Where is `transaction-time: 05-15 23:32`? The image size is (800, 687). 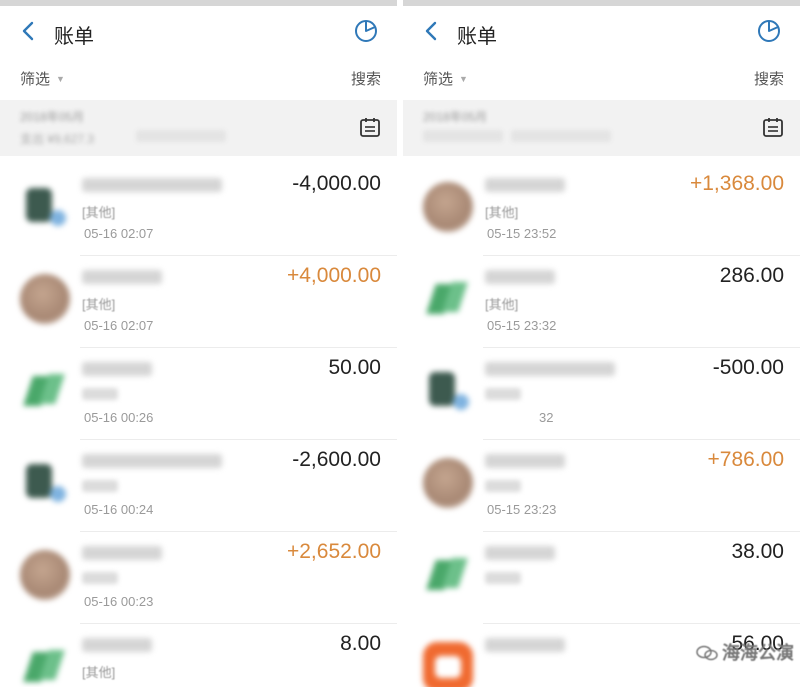 transaction-time: 05-15 23:32 is located at coordinates (522, 325).